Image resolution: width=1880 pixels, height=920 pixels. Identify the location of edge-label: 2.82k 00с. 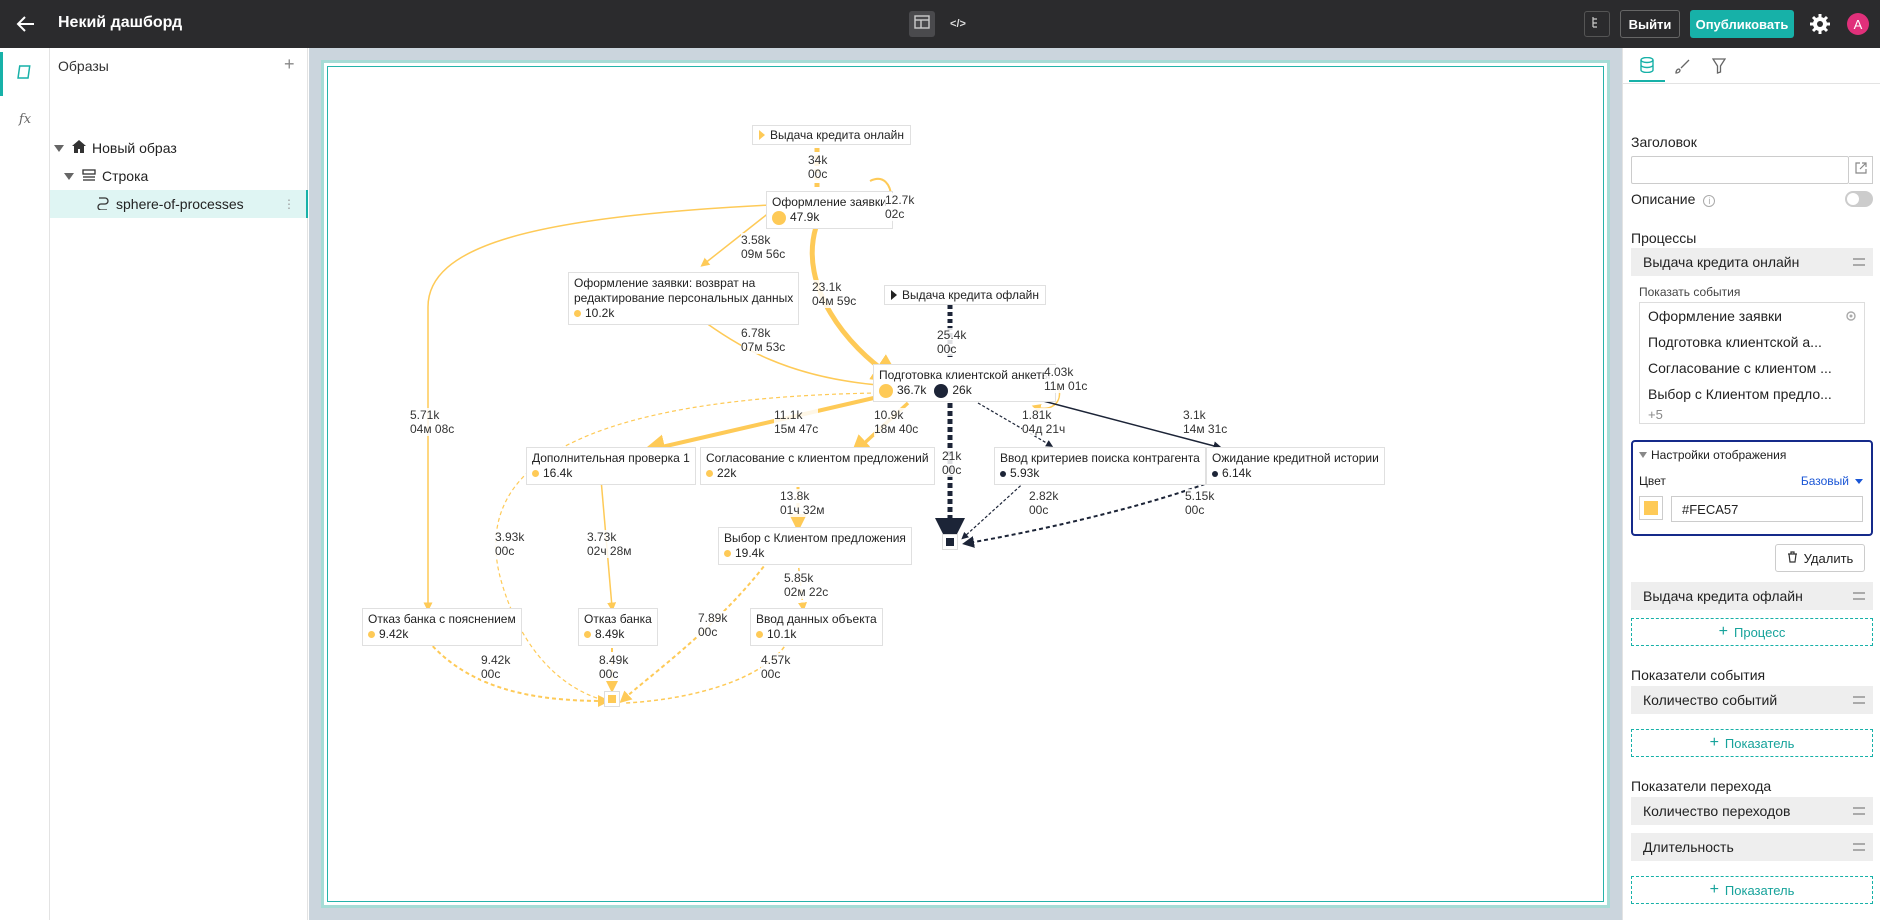
(1044, 503).